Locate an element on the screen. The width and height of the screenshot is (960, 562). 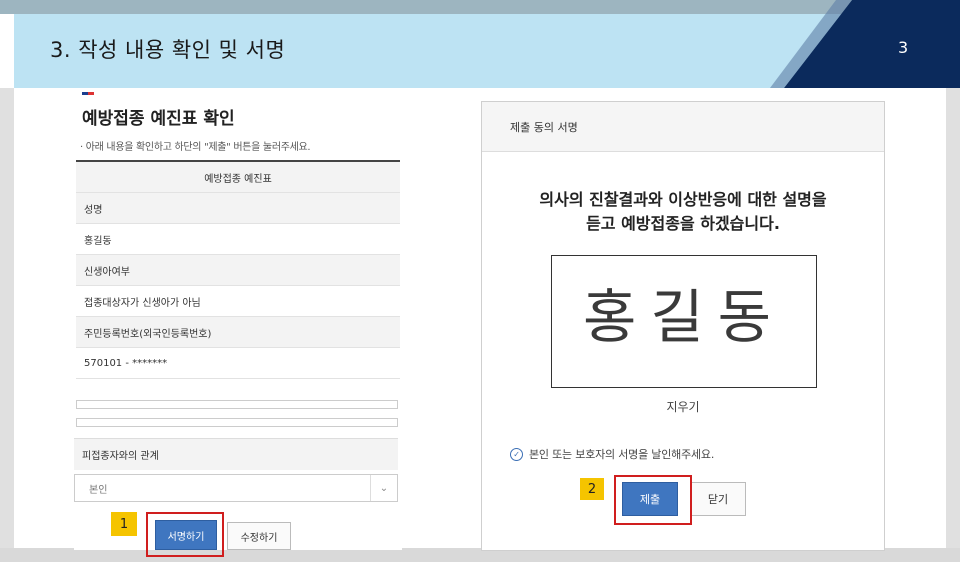
clear-signature-link: 지우기 is located at coordinates (683, 406).